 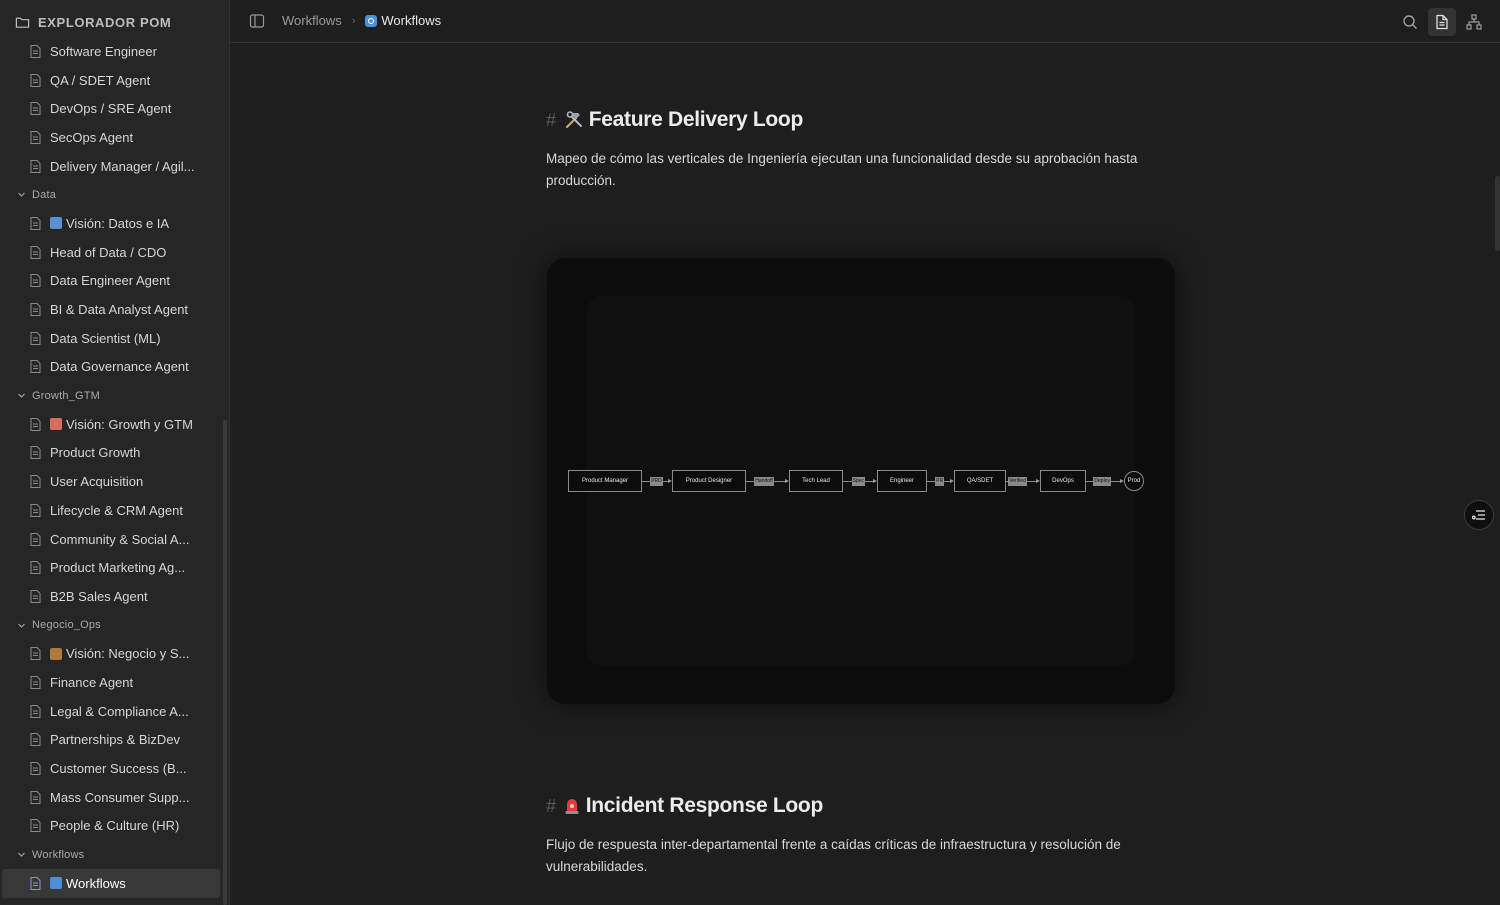 I want to click on sidebar-item-bi-data-analyst-agent: BI & Data Analyst Agent, so click(x=111, y=309).